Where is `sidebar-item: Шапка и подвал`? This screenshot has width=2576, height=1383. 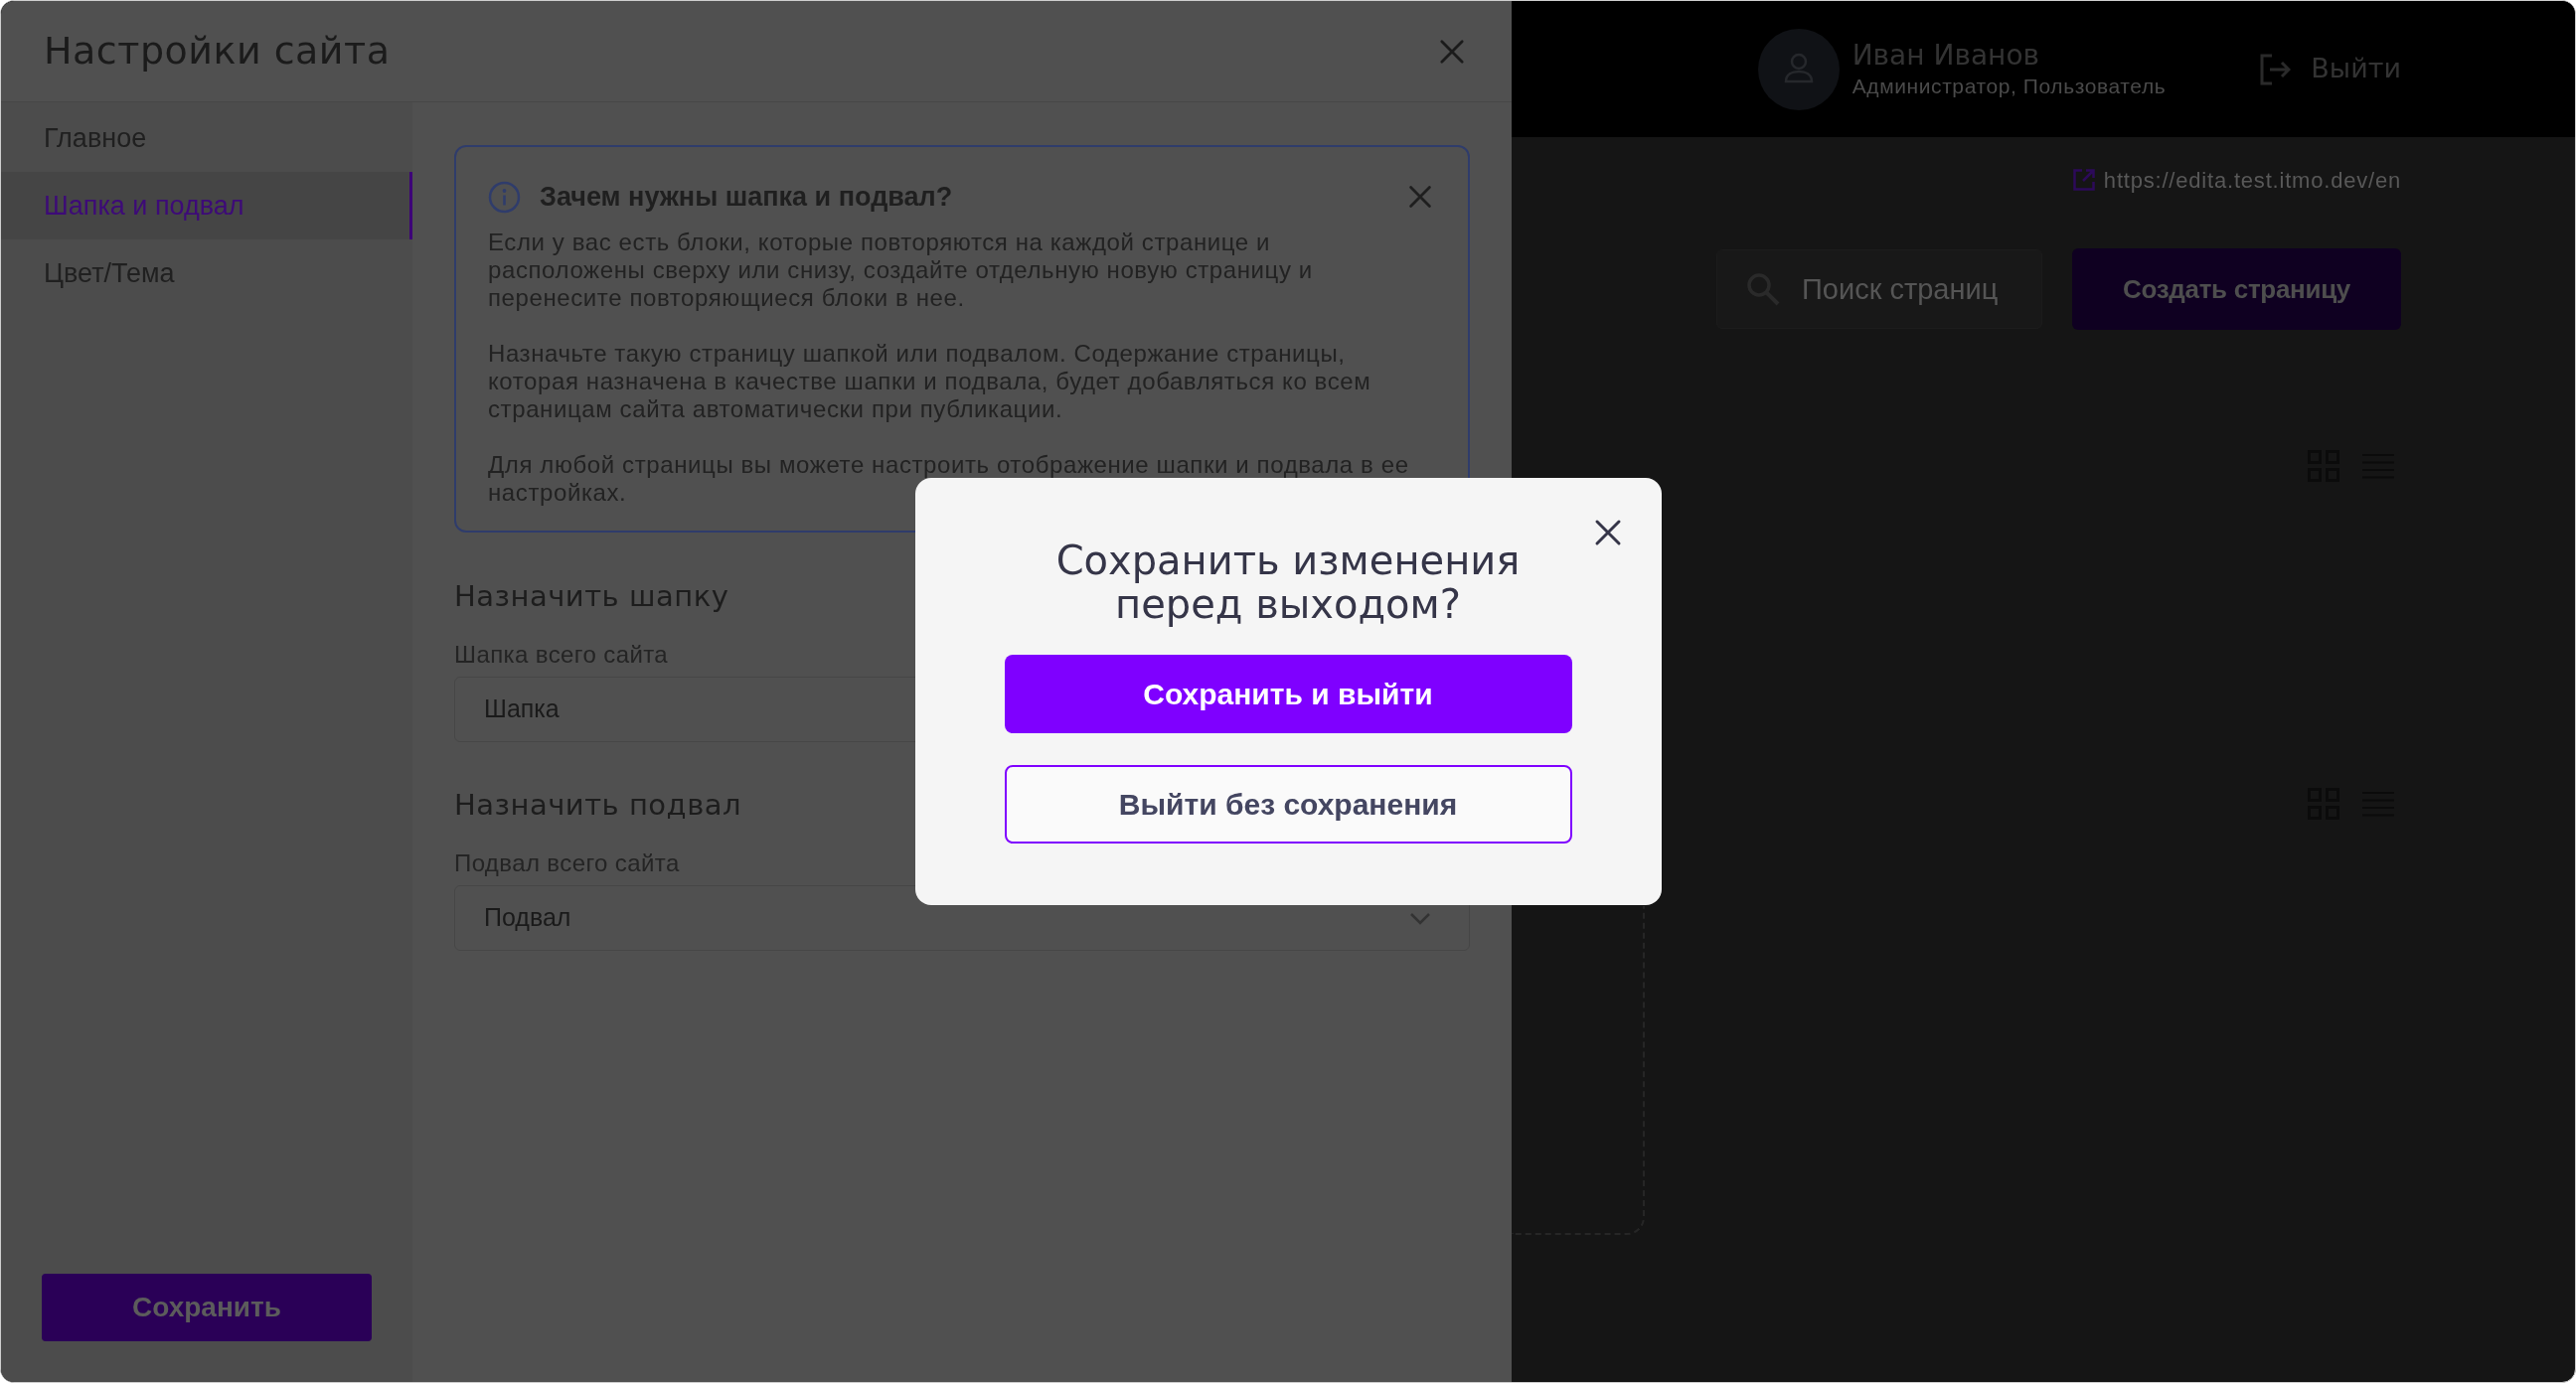 sidebar-item: Шапка и подвал is located at coordinates (206, 206).